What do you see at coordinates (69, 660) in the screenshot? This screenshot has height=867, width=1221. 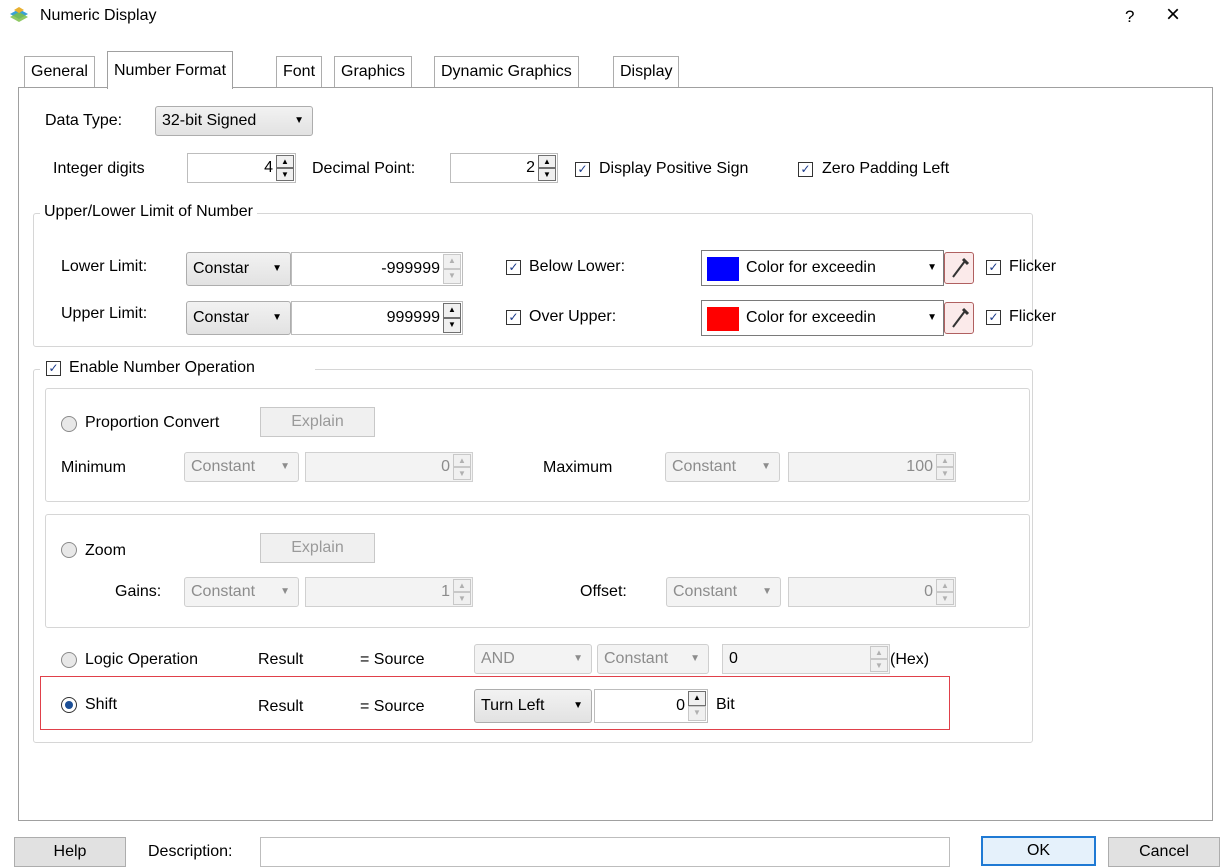 I see `logic-operation-radio` at bounding box center [69, 660].